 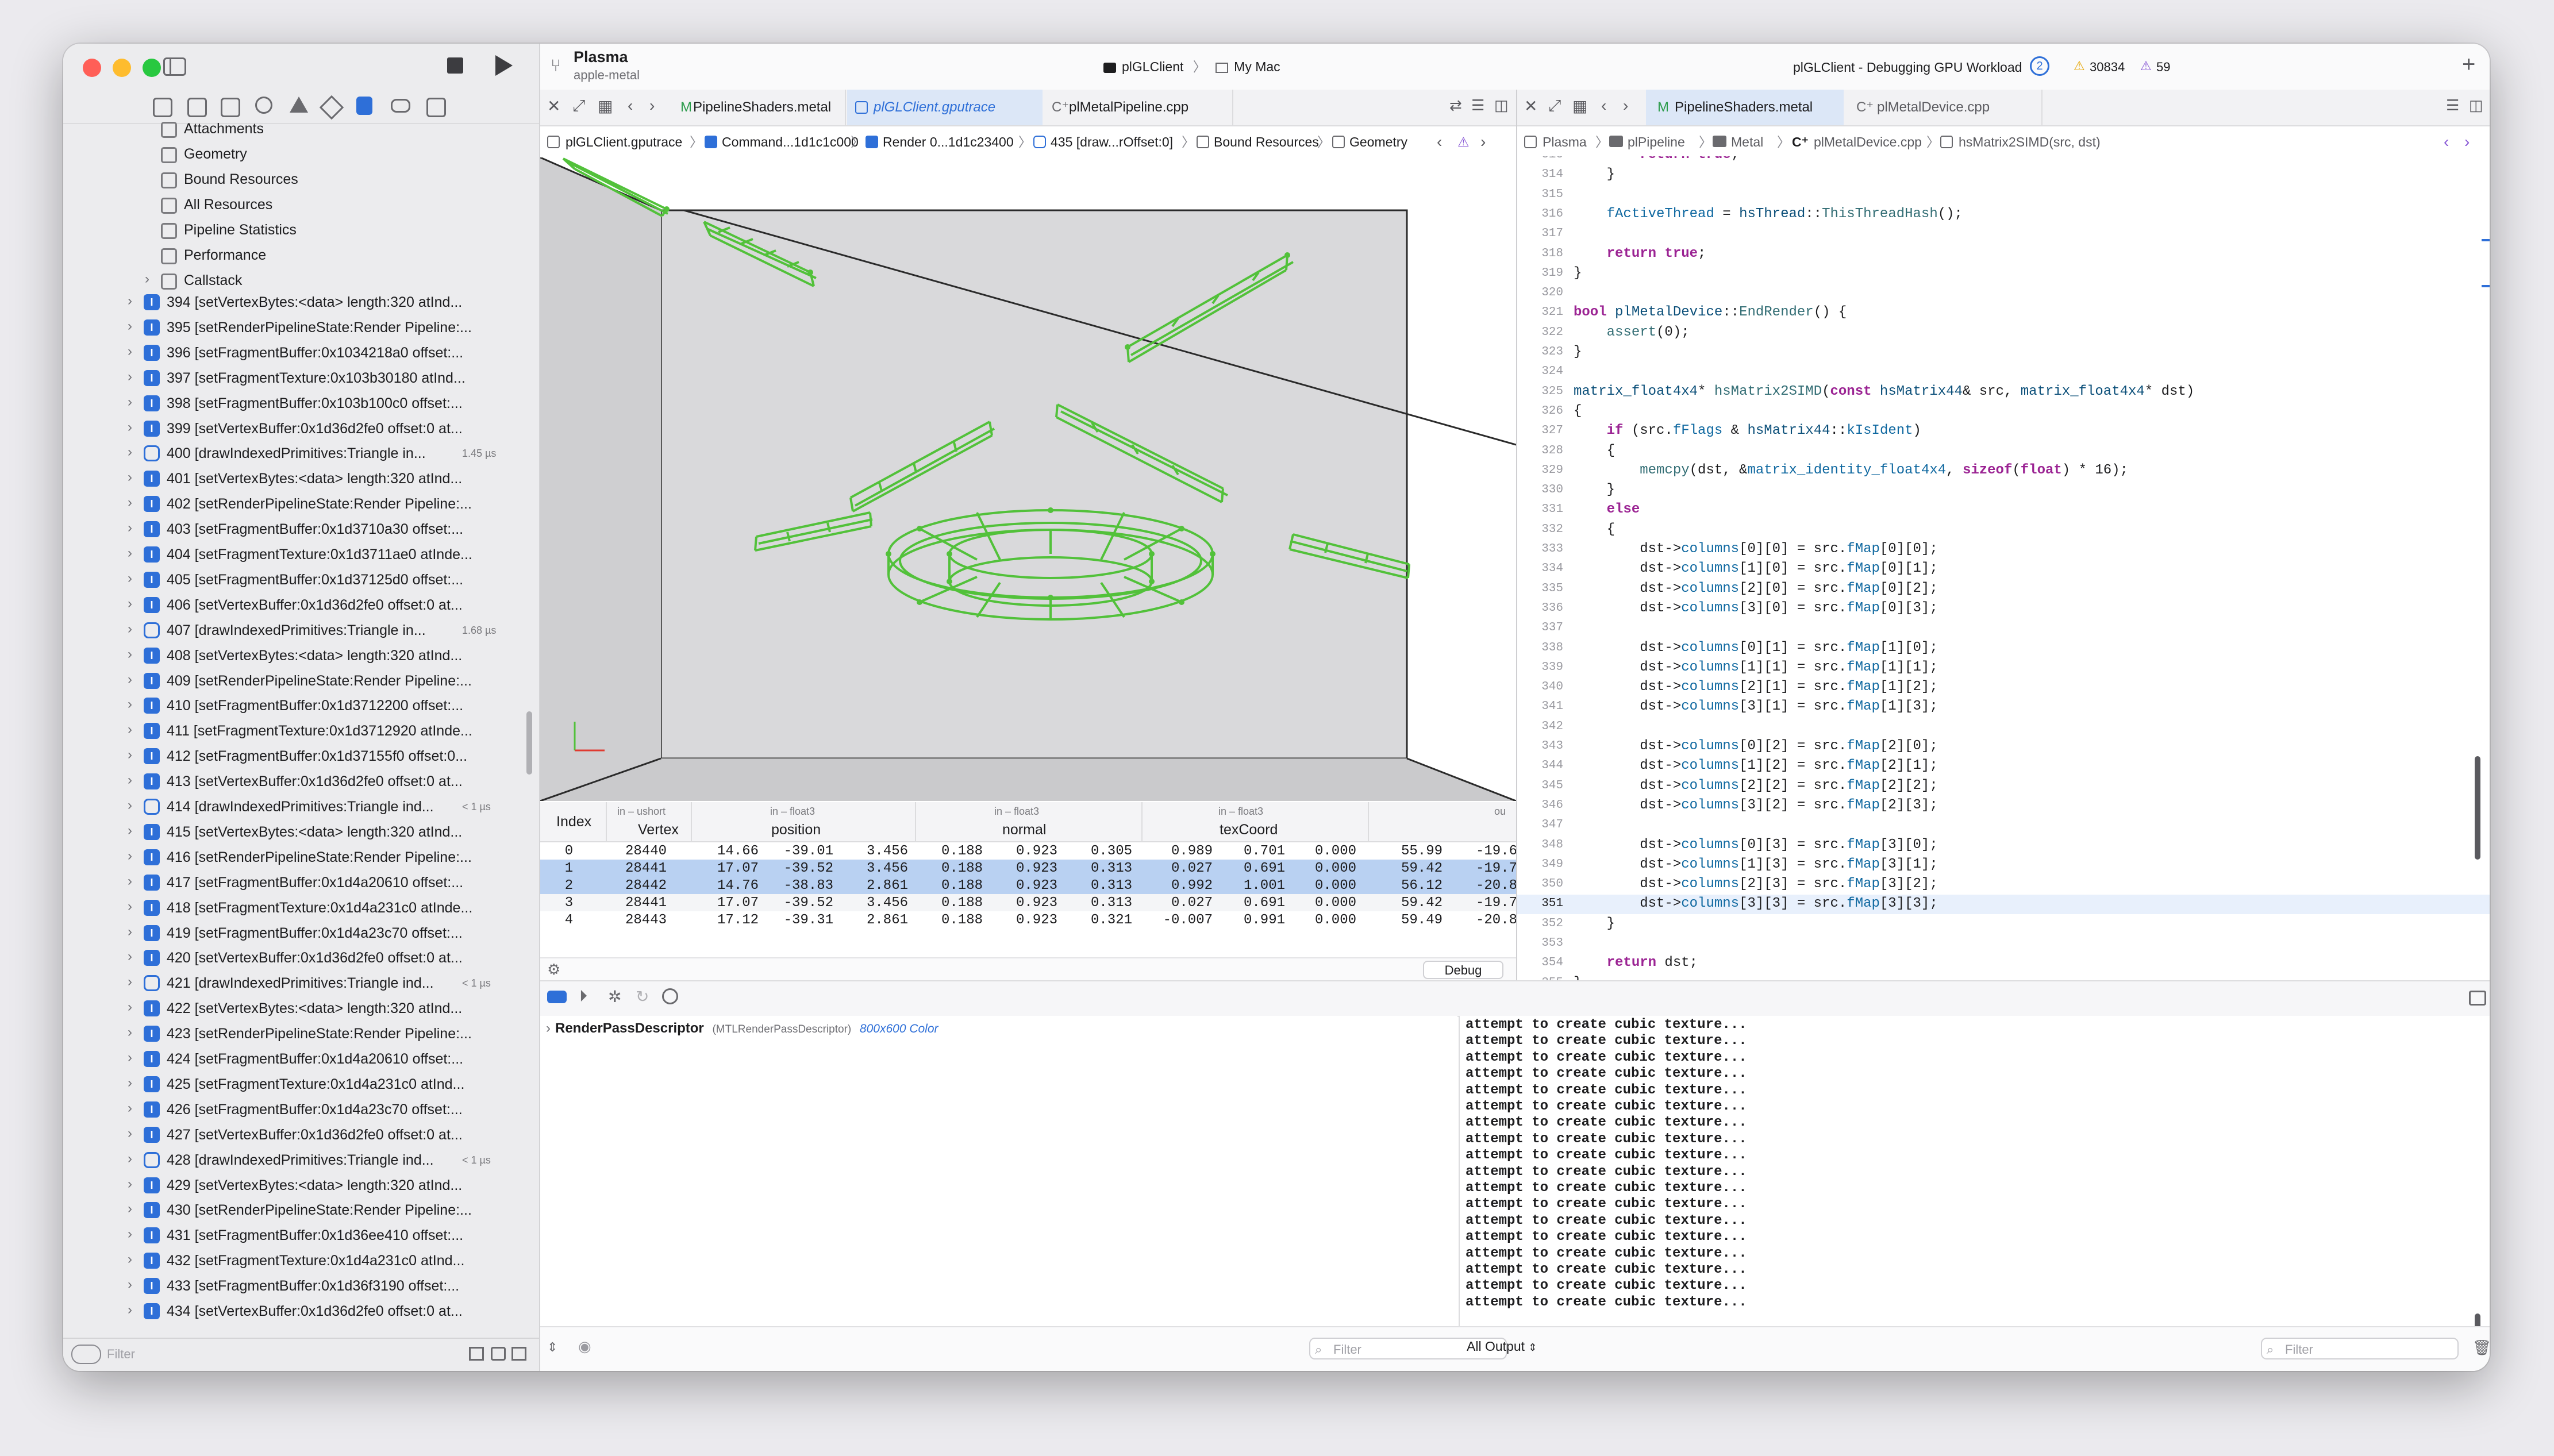 I want to click on code-line: 349 dst->columns[1][3] = src.fMap[3][1];, so click(x=2003, y=865).